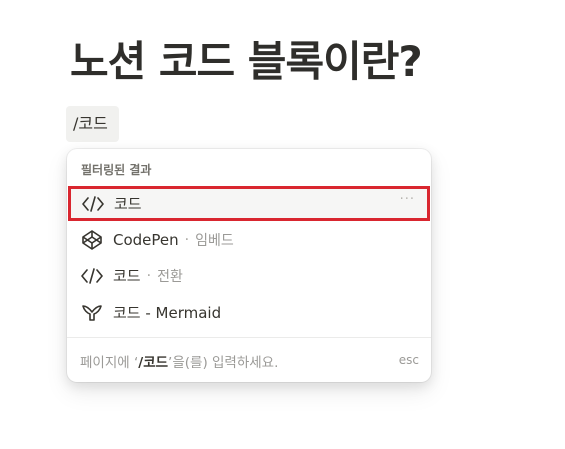 This screenshot has width=565, height=449. What do you see at coordinates (109, 363) in the screenshot?
I see `footer-hint-prefix: 페이지에 ‘` at bounding box center [109, 363].